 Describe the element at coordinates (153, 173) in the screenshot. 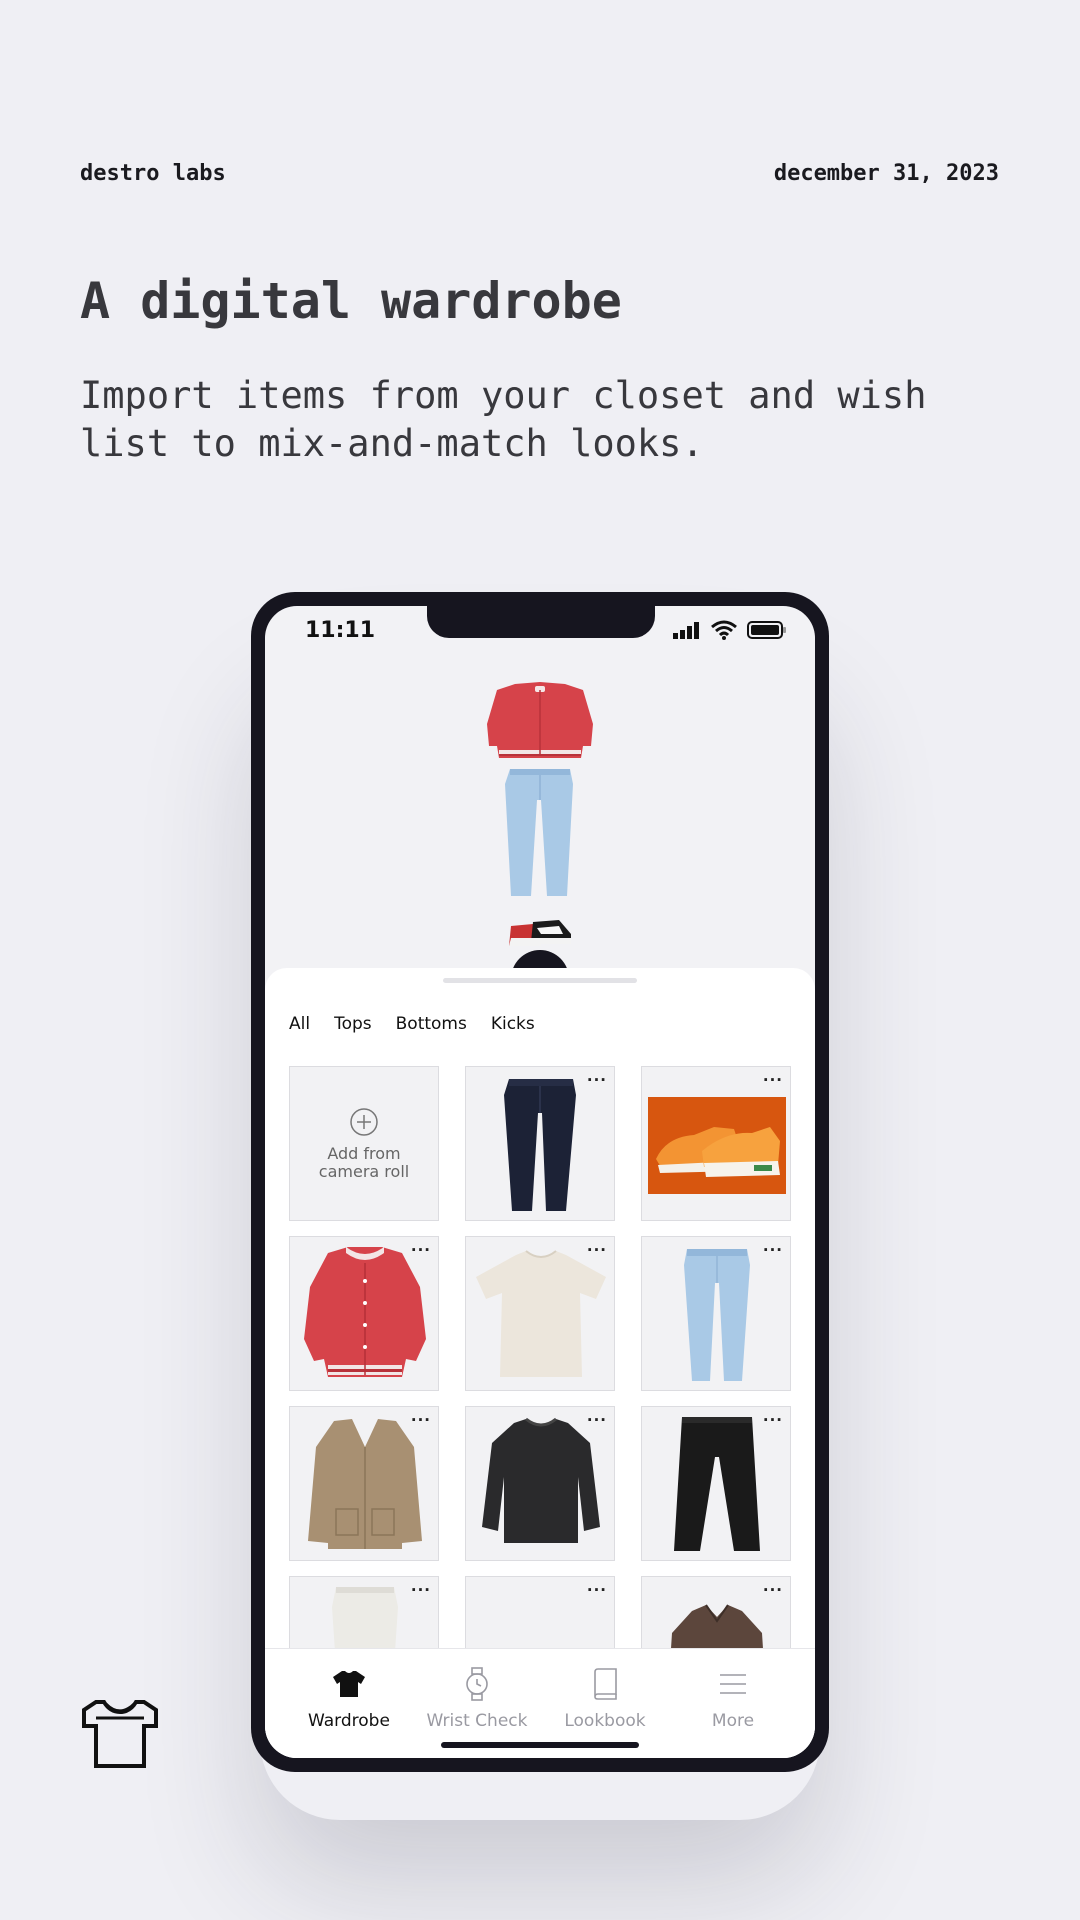

I see `brand-name: destro labs` at that location.